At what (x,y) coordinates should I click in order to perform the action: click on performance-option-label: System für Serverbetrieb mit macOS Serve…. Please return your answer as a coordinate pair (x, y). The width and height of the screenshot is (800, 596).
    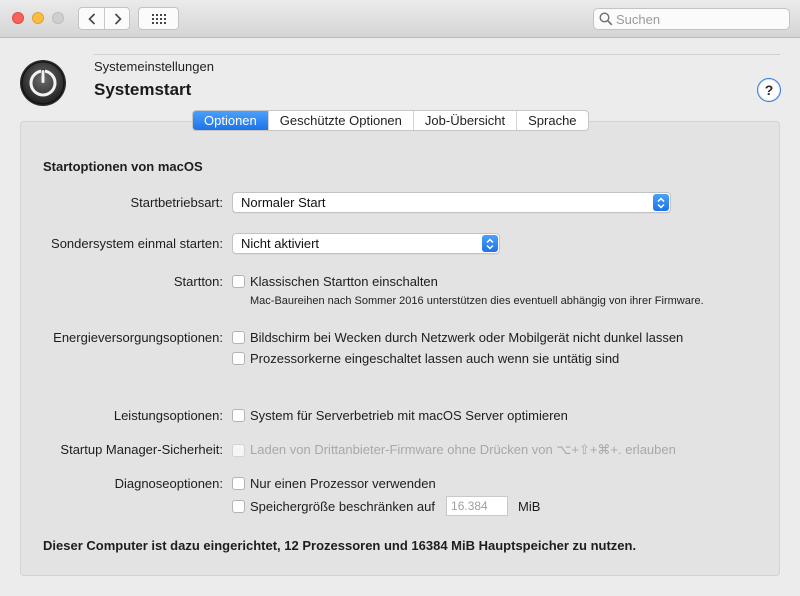
    Looking at the image, I should click on (409, 415).